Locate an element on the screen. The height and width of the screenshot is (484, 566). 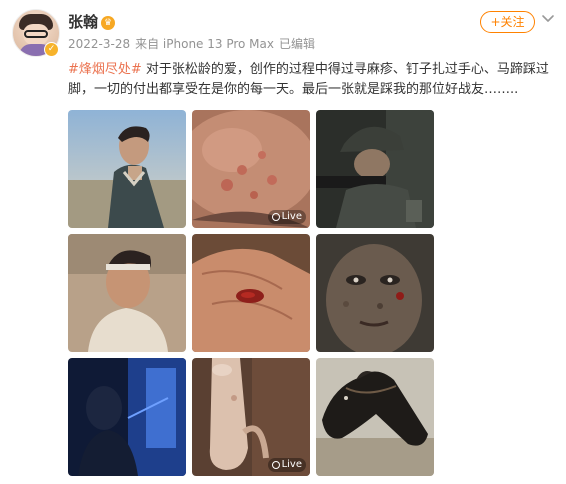
image-5-wounded-palm is located at coordinates (251, 293).